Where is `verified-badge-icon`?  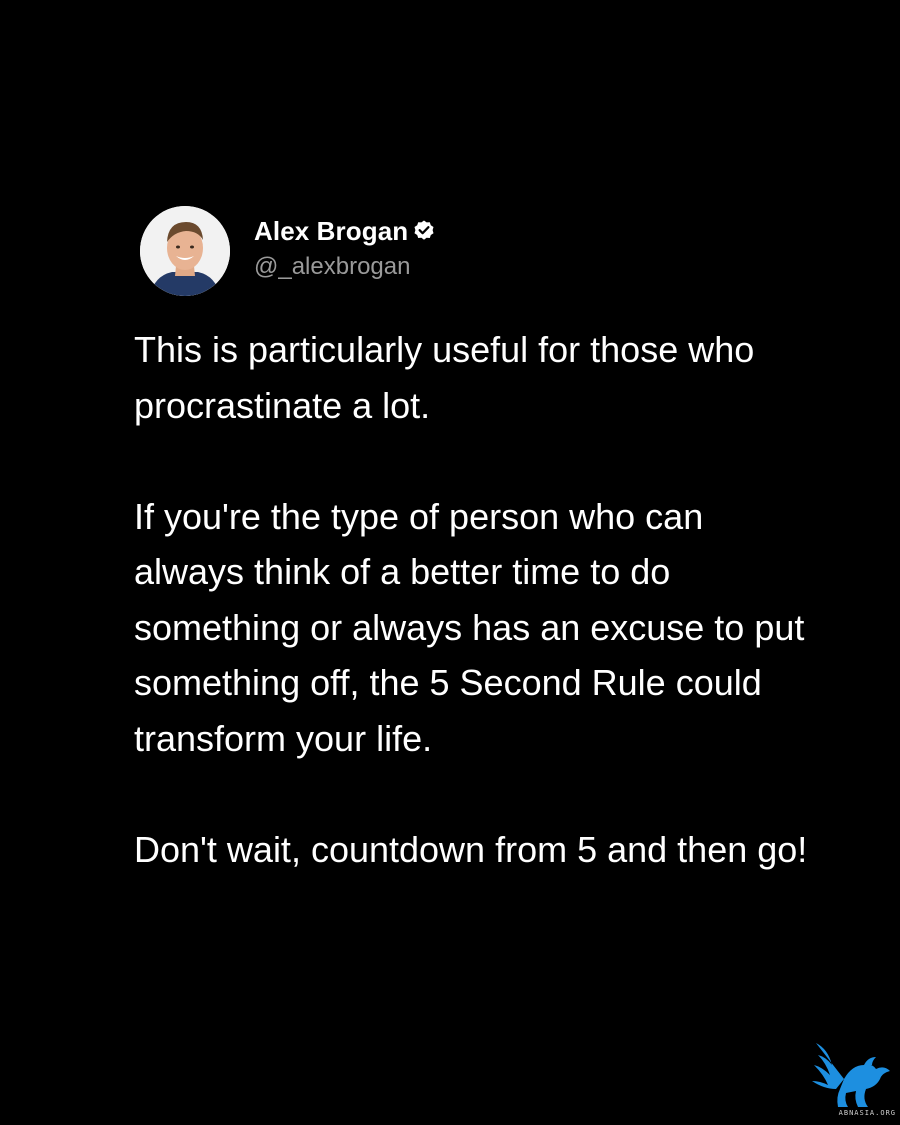
verified-badge-icon is located at coordinates (424, 230).